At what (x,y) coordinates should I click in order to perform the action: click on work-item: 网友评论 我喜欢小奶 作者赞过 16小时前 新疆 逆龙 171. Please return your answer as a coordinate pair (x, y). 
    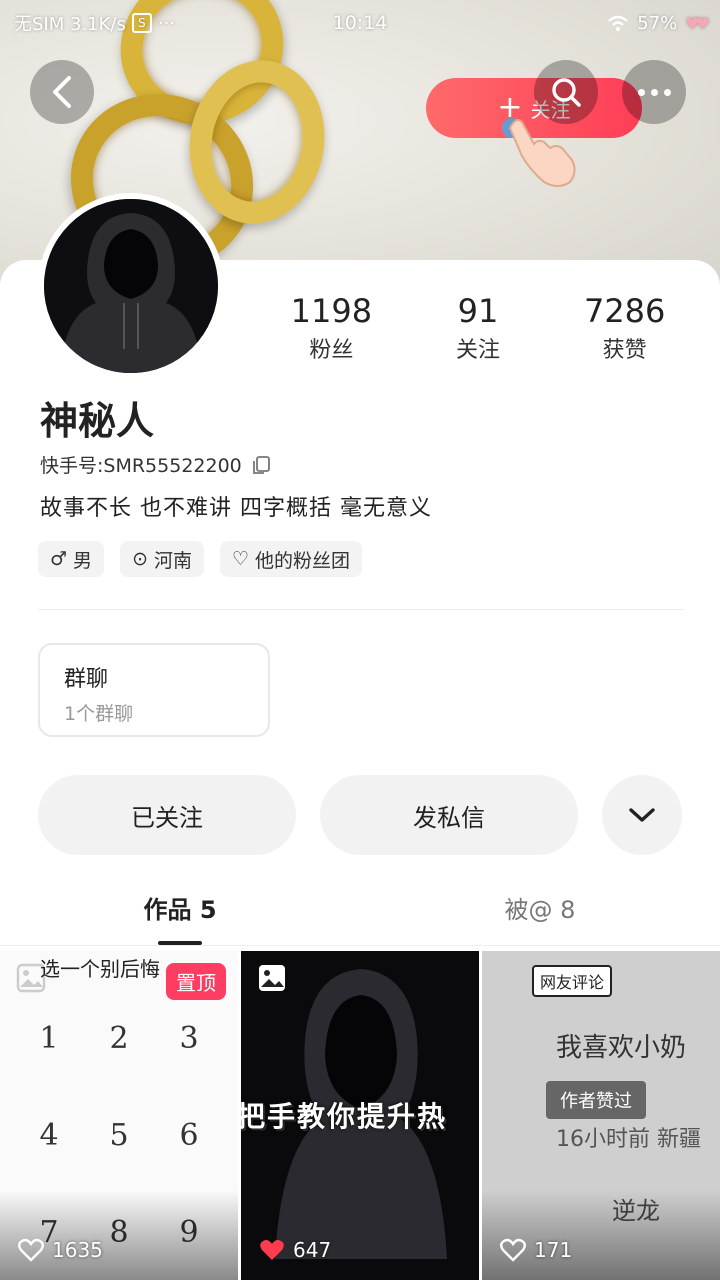
    Looking at the image, I should click on (601, 1115).